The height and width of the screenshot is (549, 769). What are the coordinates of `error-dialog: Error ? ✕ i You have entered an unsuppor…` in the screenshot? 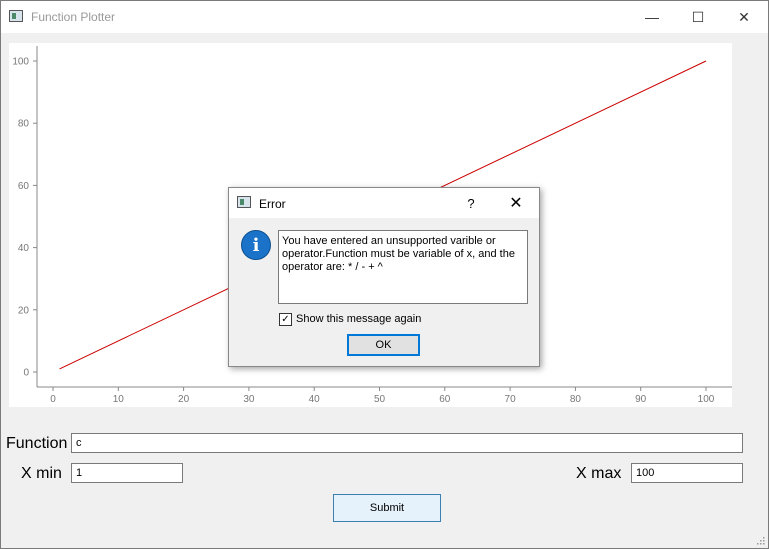 It's located at (384, 277).